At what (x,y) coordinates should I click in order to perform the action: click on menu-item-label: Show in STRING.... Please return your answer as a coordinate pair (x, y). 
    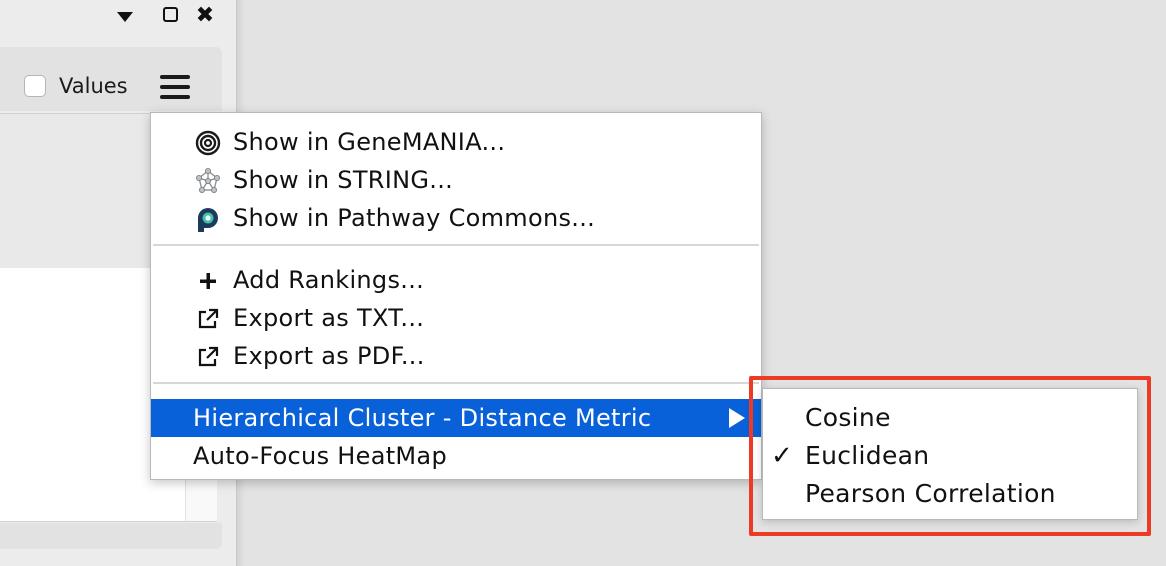
    Looking at the image, I should click on (343, 180).